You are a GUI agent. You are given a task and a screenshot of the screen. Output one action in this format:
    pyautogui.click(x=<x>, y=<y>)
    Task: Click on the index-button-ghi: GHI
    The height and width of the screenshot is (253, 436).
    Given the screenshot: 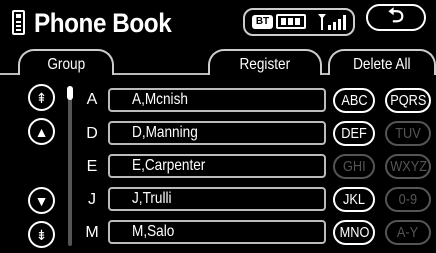 What is the action you would take?
    pyautogui.click(x=354, y=166)
    